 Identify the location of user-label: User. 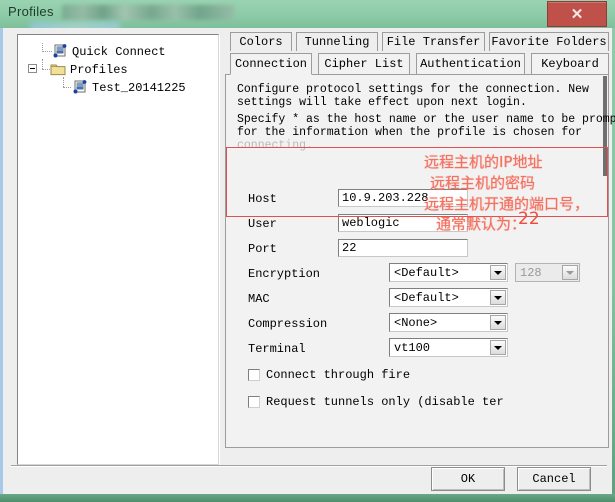
(262, 224).